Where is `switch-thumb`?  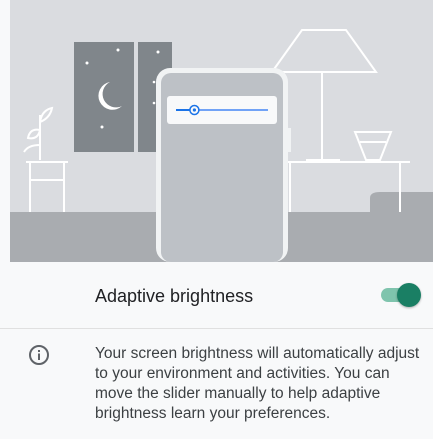
switch-thumb is located at coordinates (409, 295).